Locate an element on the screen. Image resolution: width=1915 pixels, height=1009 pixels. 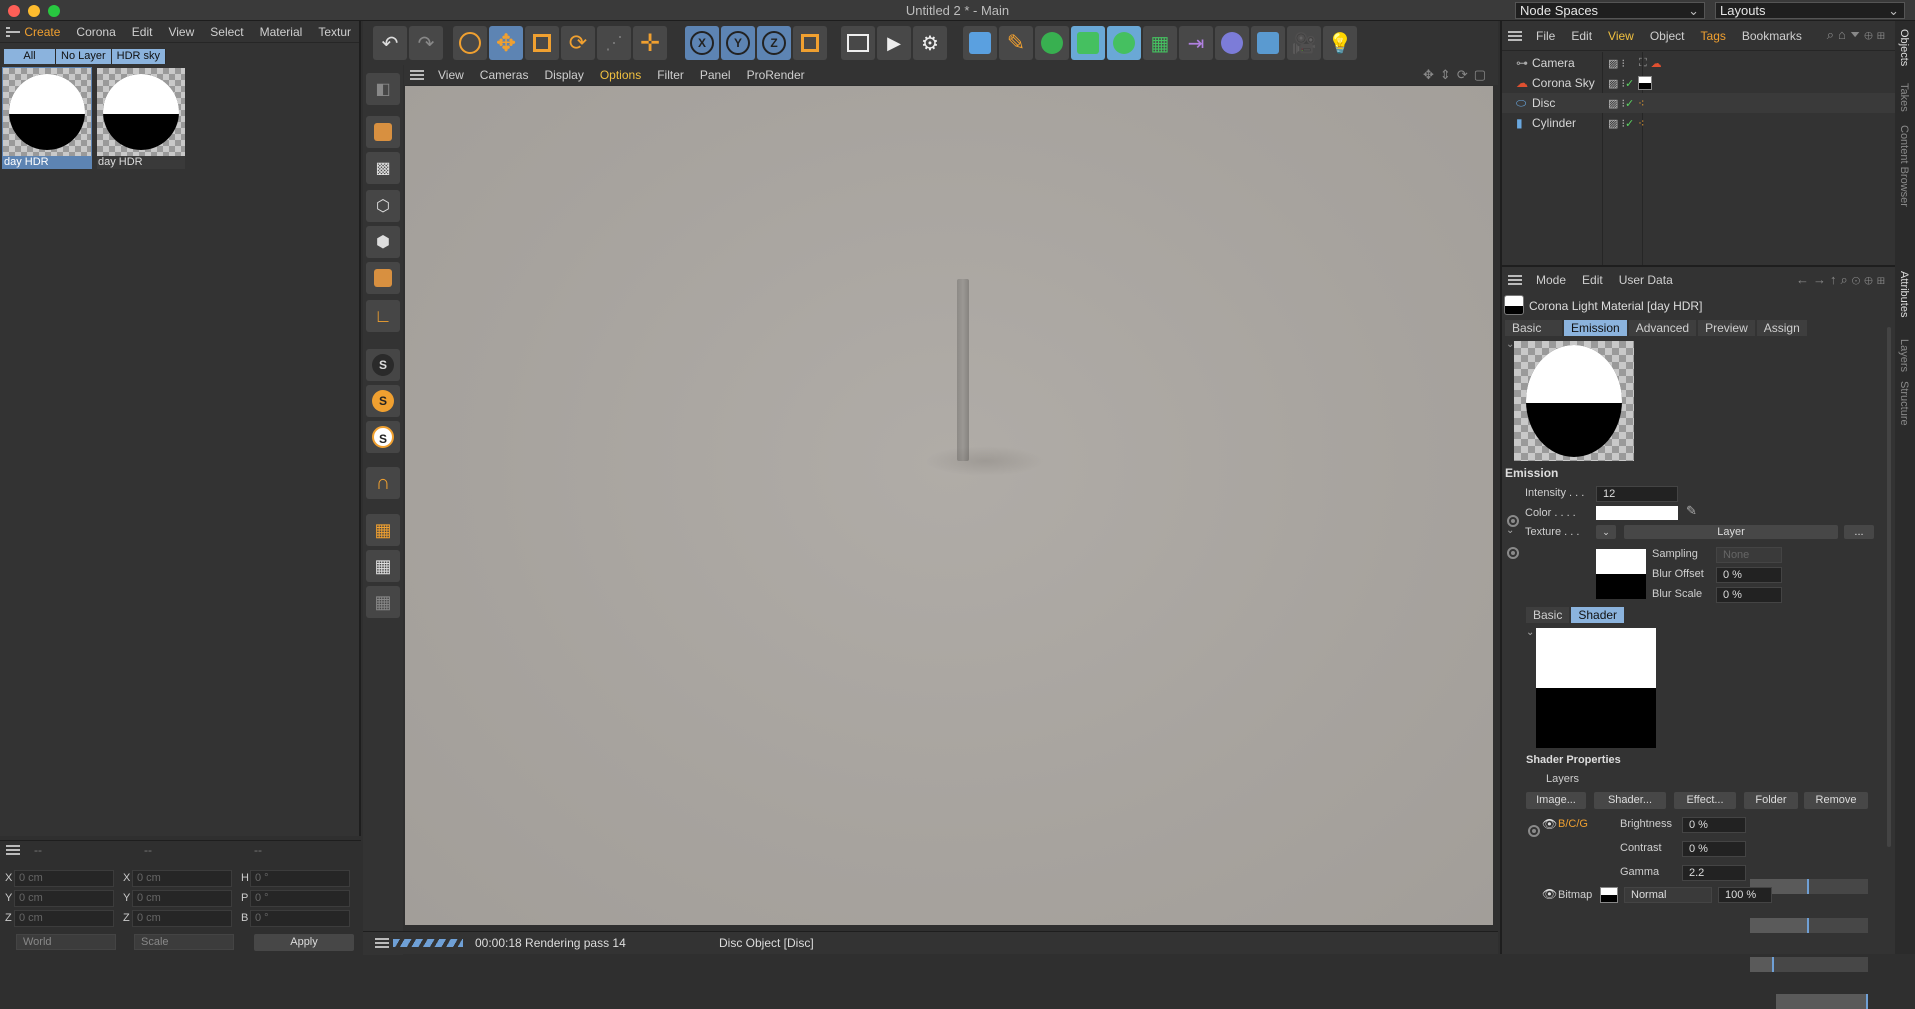
layers-radio-icon is located at coordinates (1534, 831).